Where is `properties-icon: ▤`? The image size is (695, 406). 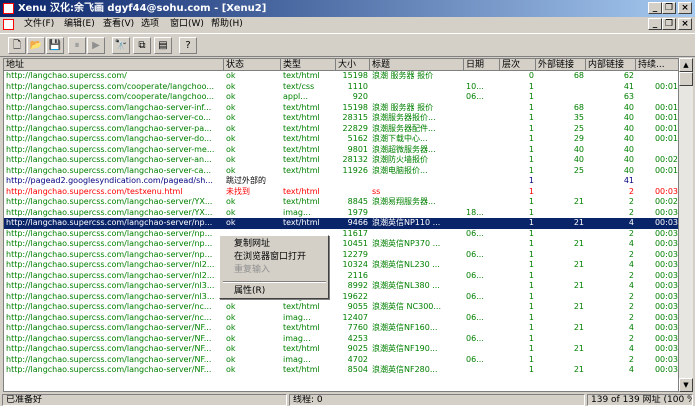 properties-icon: ▤ is located at coordinates (163, 45).